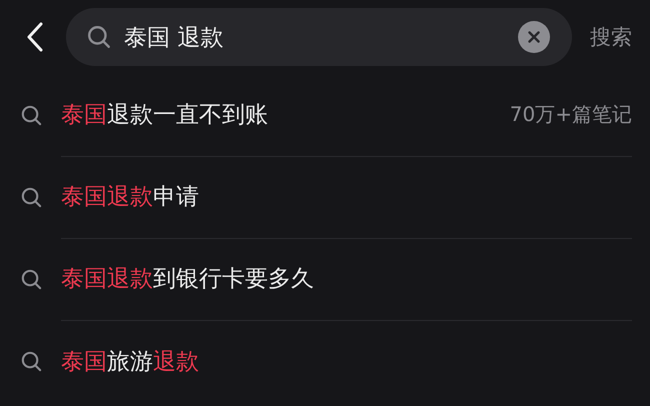 This screenshot has height=406, width=650. What do you see at coordinates (571, 114) in the screenshot?
I see `note-count: 70万+篇笔记` at bounding box center [571, 114].